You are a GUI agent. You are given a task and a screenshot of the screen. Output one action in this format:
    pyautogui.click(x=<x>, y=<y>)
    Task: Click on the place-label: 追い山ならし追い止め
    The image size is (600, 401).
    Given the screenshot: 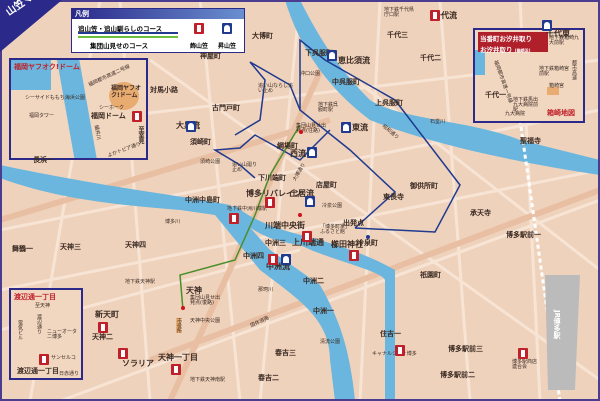 What is the action you would take?
    pyautogui.click(x=276, y=88)
    